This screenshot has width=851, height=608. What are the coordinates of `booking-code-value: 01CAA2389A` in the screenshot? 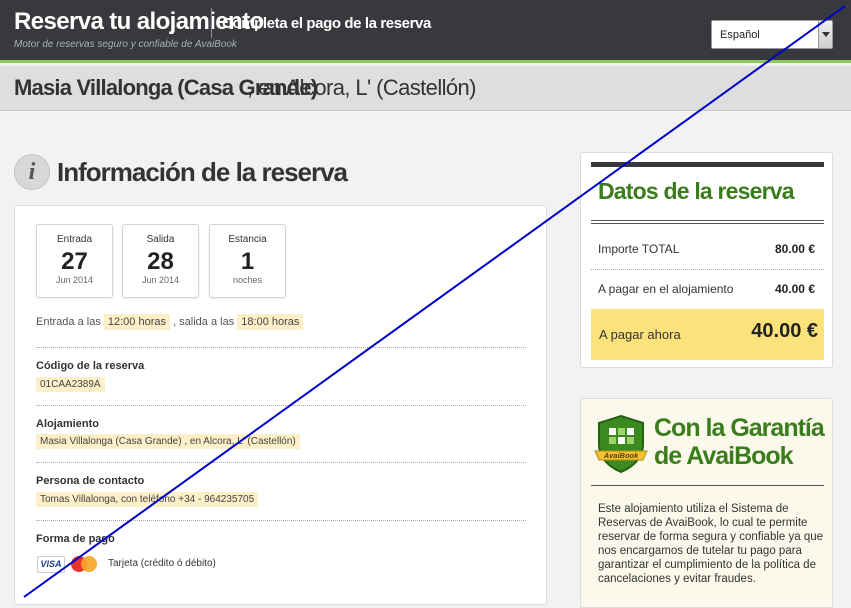 It's located at (70, 384).